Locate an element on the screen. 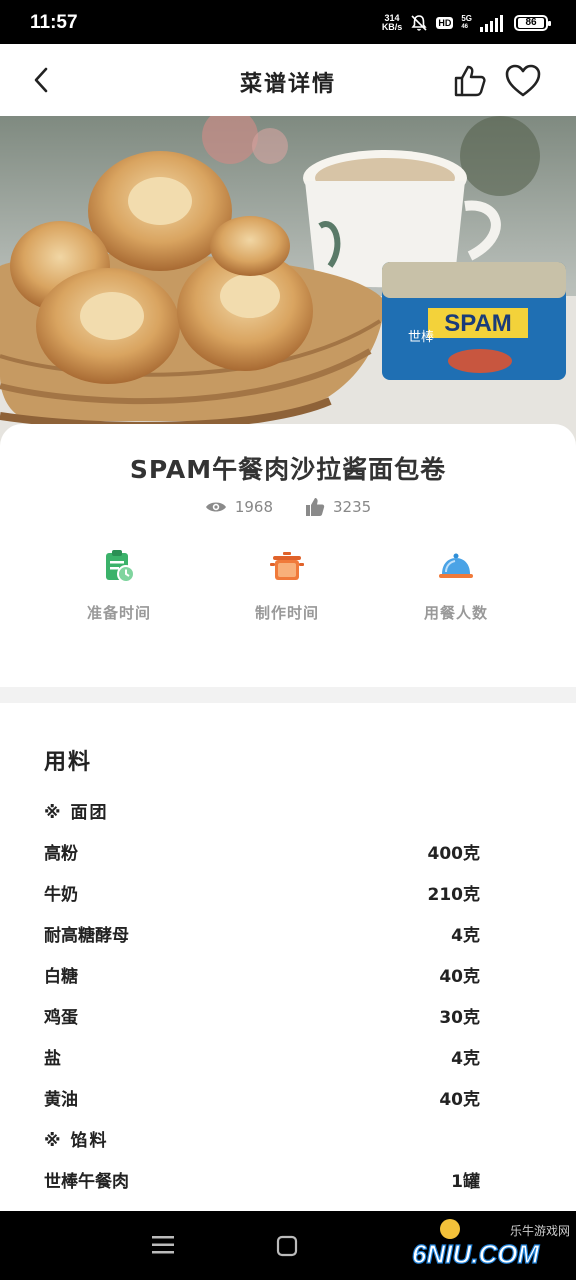  section-divider is located at coordinates (288, 695).